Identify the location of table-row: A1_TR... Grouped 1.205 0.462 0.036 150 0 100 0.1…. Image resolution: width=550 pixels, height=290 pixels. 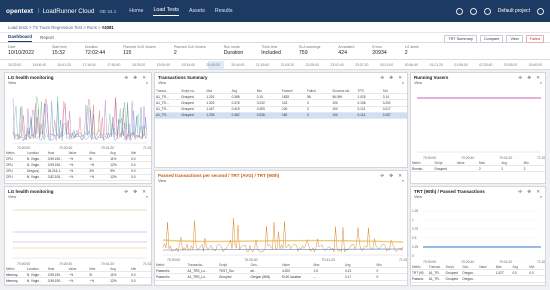
(281, 115).